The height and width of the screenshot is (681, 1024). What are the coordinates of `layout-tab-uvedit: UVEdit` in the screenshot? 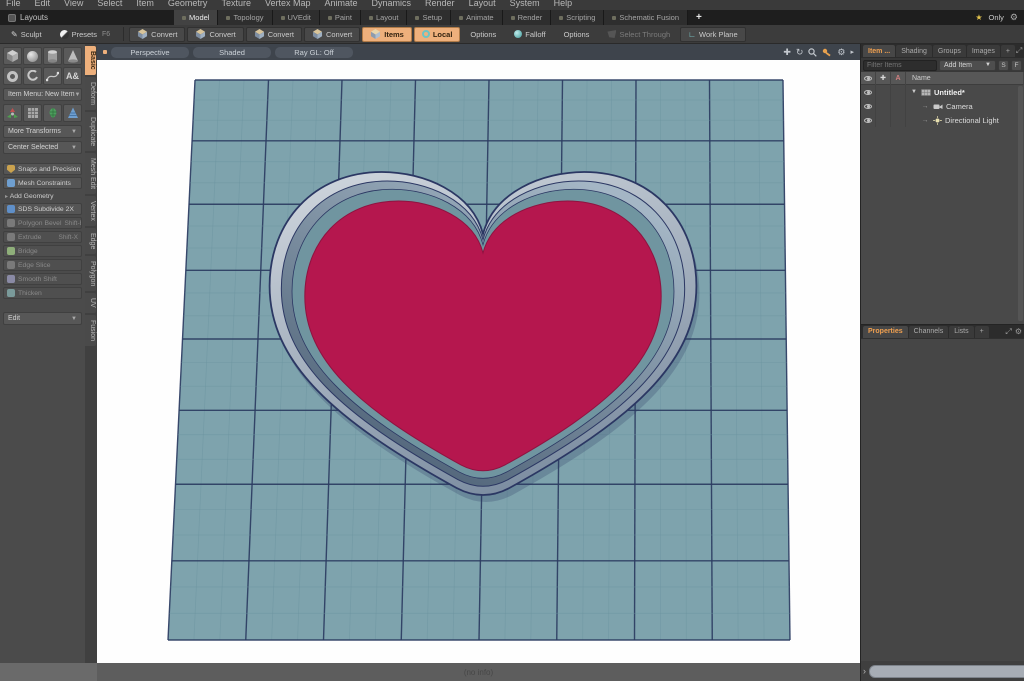 It's located at (296, 17).